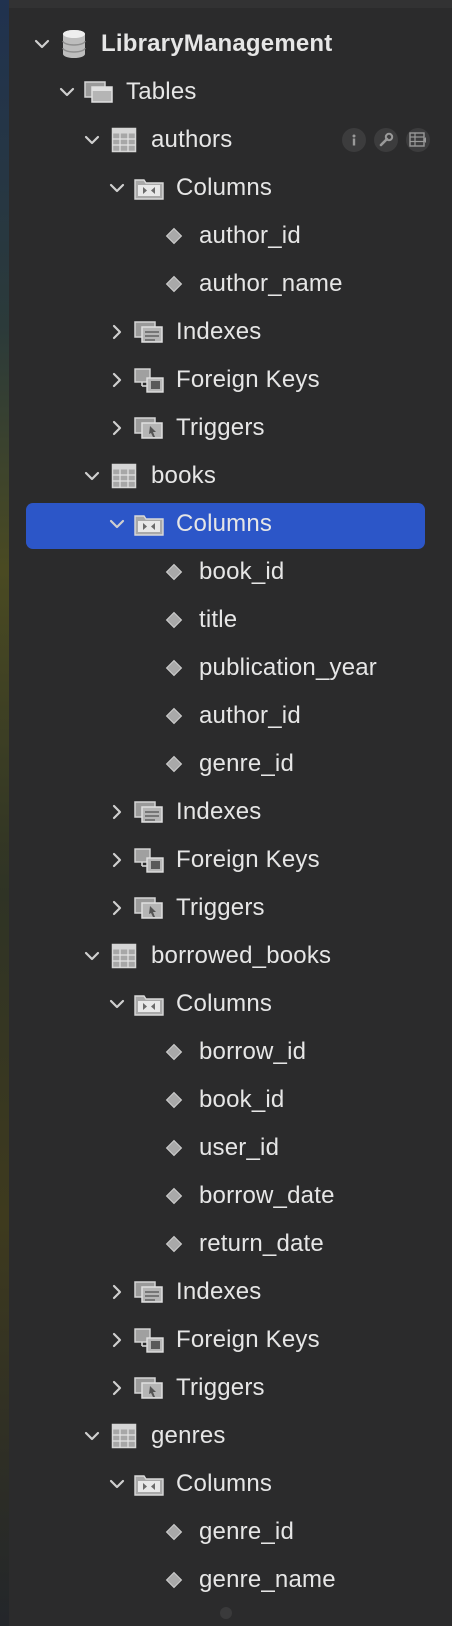 The width and height of the screenshot is (452, 1626). Describe the element at coordinates (247, 763) in the screenshot. I see `column-name: genre_id` at that location.